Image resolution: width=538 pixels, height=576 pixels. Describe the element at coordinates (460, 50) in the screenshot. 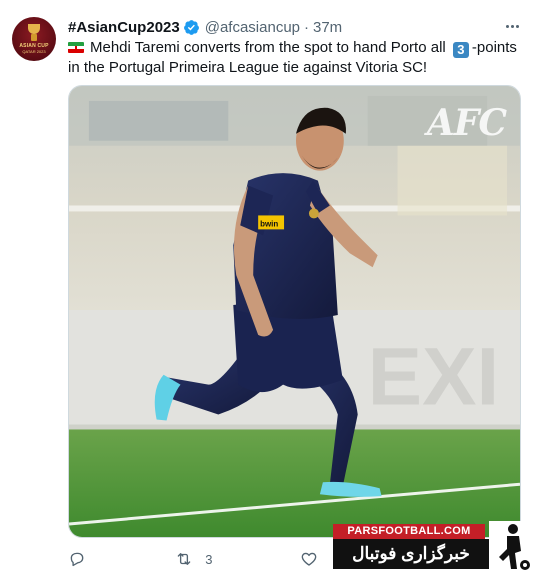

I see `keycap-number: 3` at that location.